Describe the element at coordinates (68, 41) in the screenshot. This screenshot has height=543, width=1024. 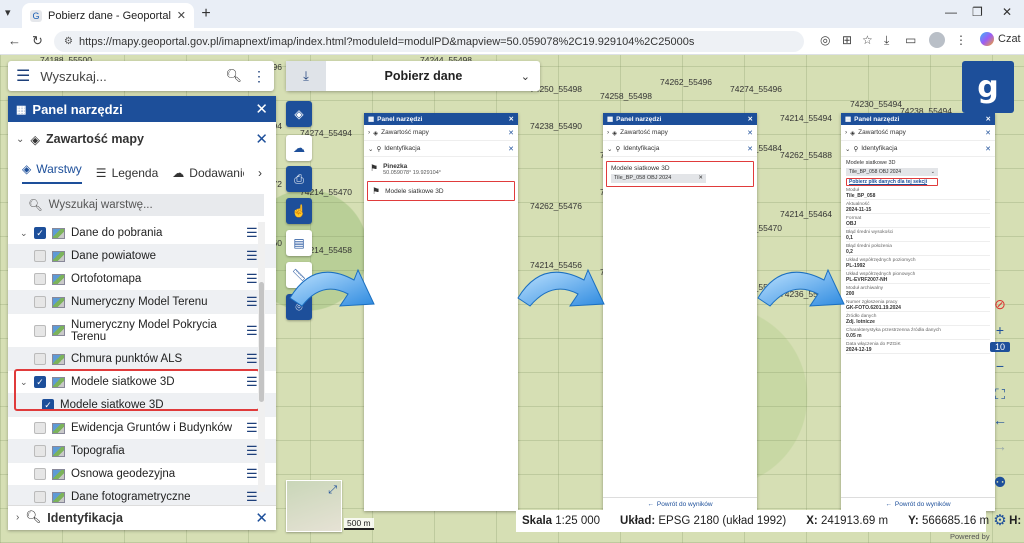
I see `site-info-icon: ⚙` at that location.